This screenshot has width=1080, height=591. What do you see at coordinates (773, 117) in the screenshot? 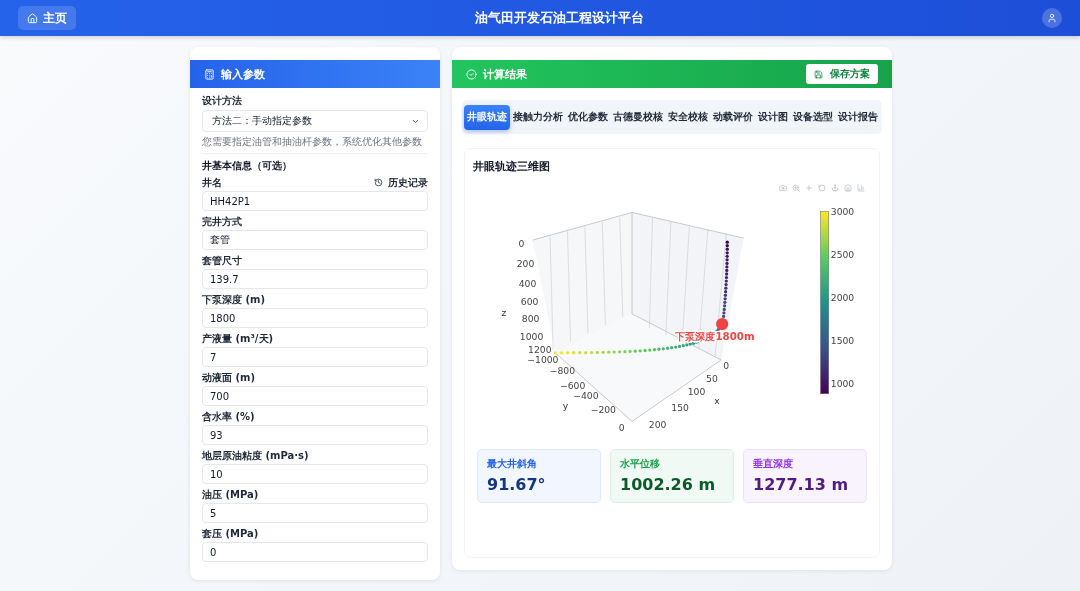
I see `tab: 设计图` at bounding box center [773, 117].